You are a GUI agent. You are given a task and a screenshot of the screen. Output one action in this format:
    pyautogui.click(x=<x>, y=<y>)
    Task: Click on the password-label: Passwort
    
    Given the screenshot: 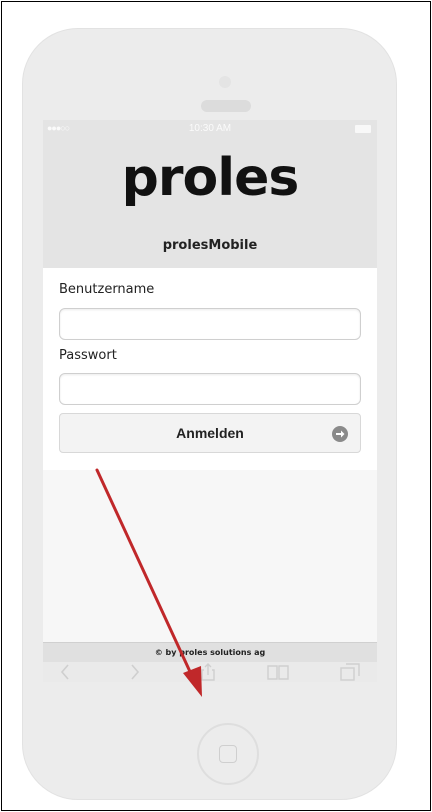 What is the action you would take?
    pyautogui.click(x=88, y=355)
    